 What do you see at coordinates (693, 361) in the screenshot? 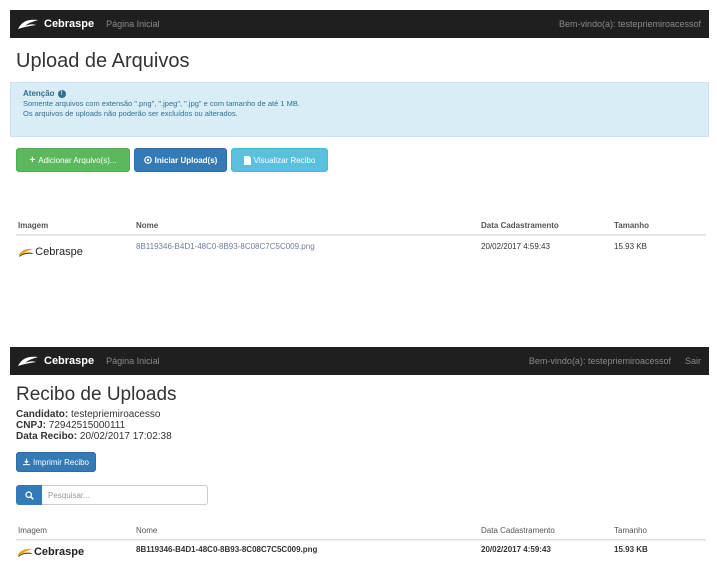
I see `logout-link: Sair` at bounding box center [693, 361].